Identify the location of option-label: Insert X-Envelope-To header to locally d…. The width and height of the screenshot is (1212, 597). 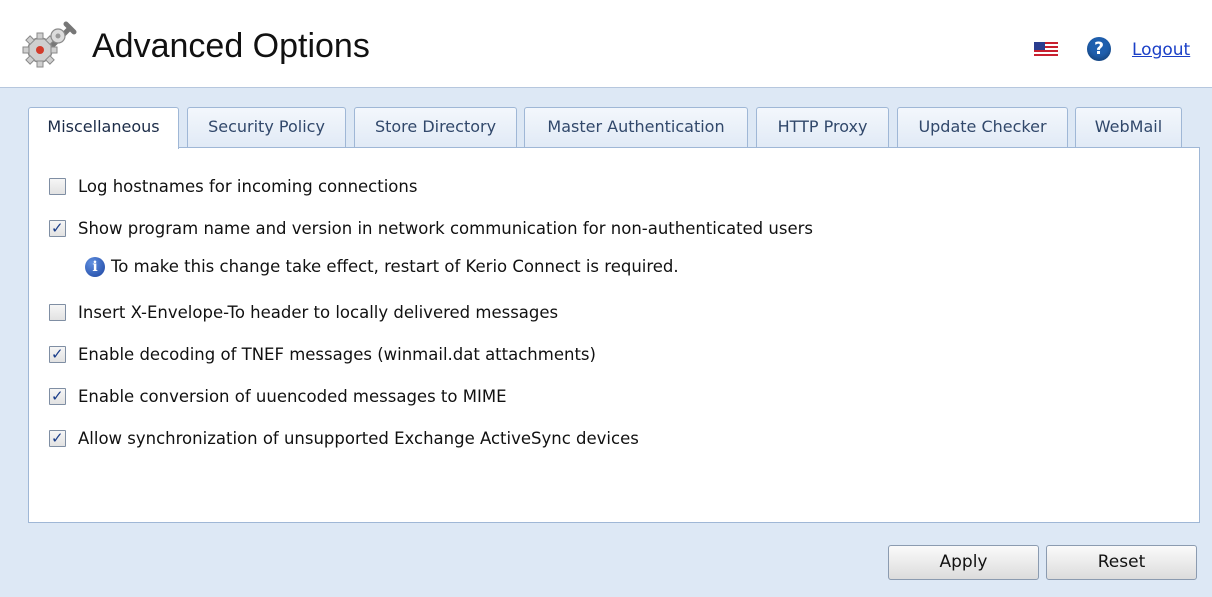
(318, 312).